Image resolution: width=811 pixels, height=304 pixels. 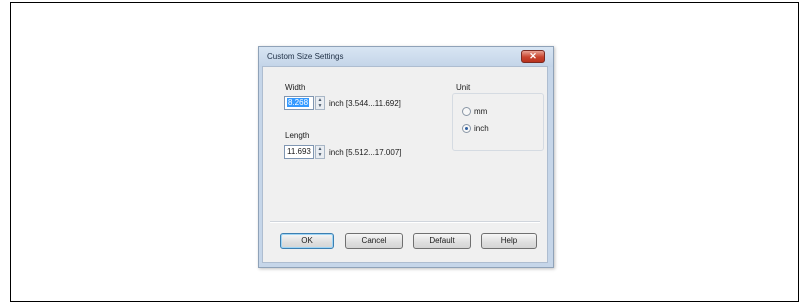 What do you see at coordinates (480, 111) in the screenshot?
I see `unit-mm-label: mm` at bounding box center [480, 111].